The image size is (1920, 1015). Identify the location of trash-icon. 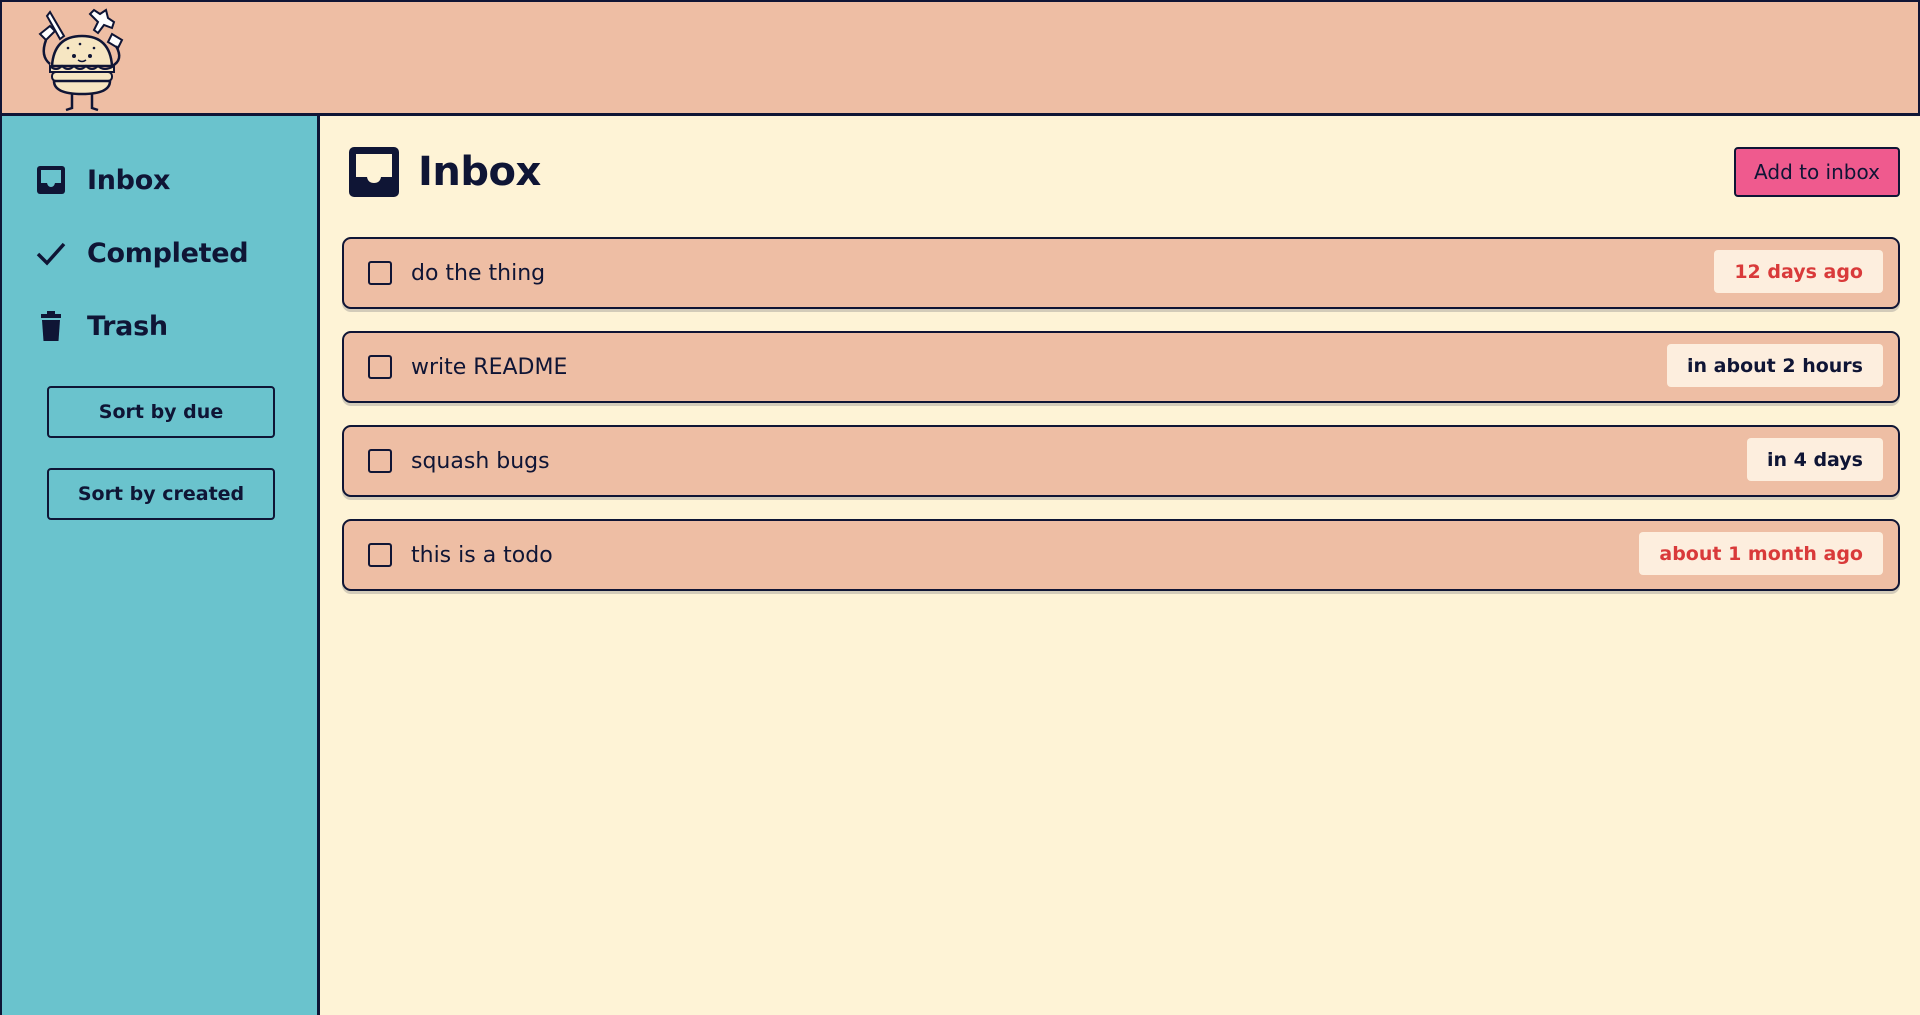
(51, 326).